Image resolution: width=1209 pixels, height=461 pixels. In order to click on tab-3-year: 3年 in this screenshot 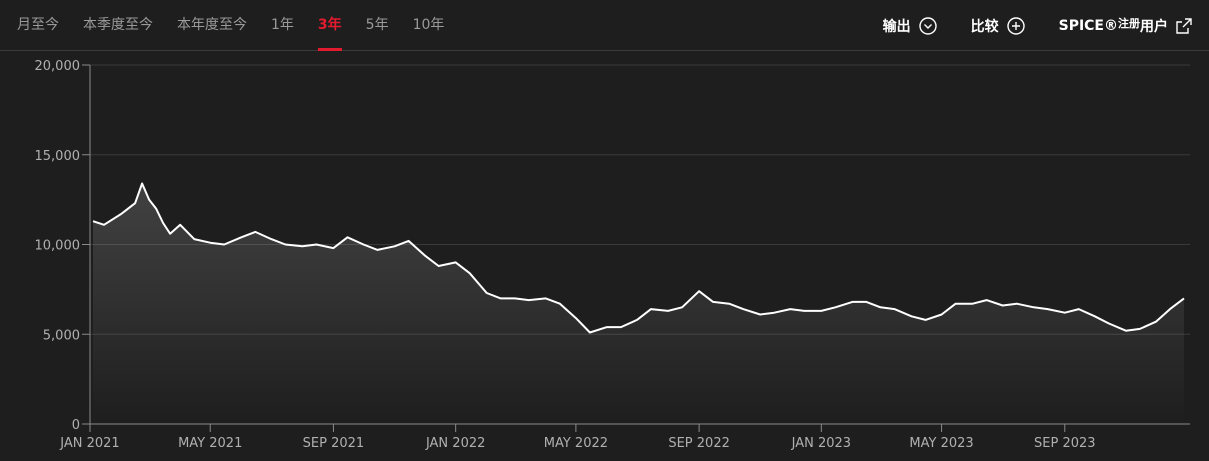, I will do `click(329, 25)`.